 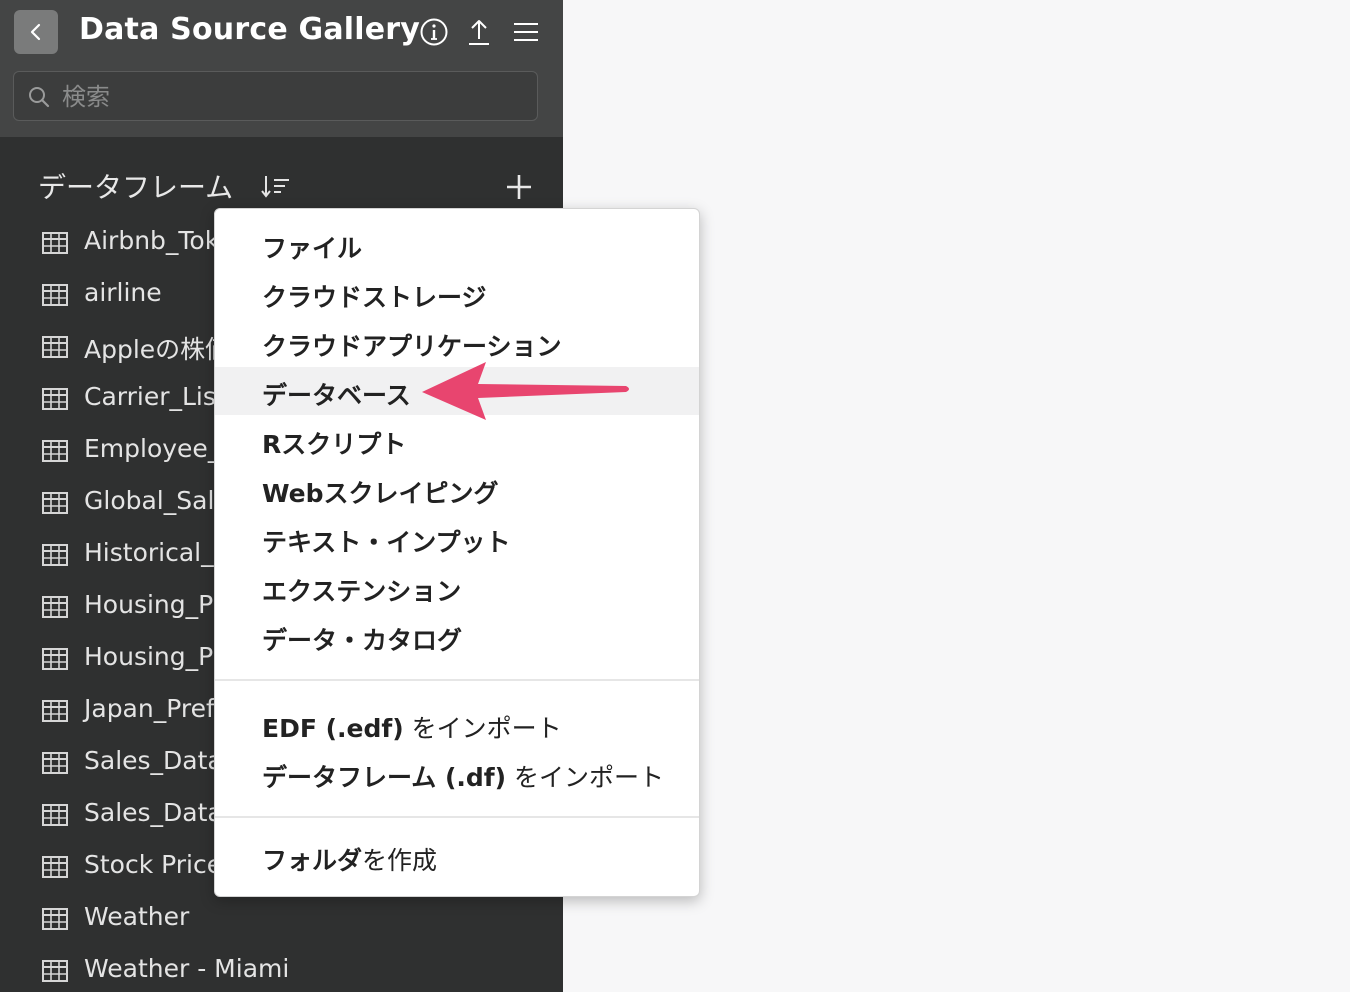 I want to click on menu-item-label: クラウドストレージ, so click(x=374, y=297).